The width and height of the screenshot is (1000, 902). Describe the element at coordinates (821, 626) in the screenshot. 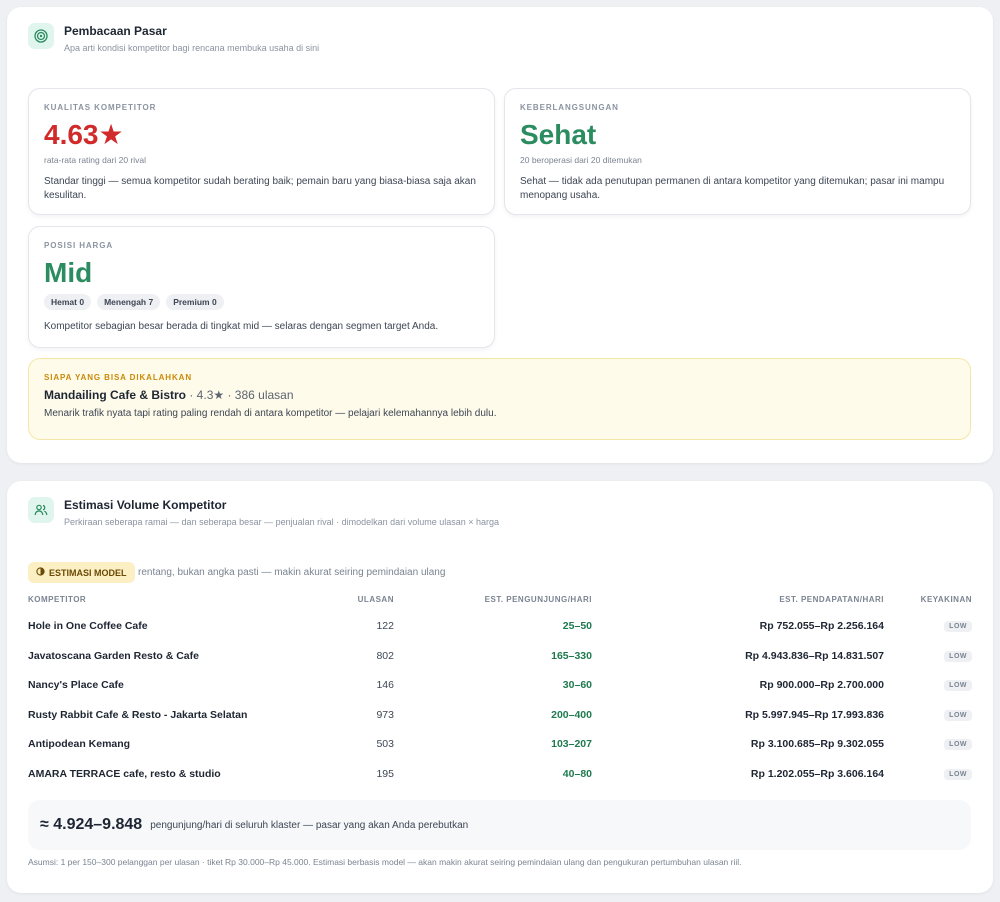

I see `row-revenue: Rp 752.055–Rp 2.256.164` at that location.